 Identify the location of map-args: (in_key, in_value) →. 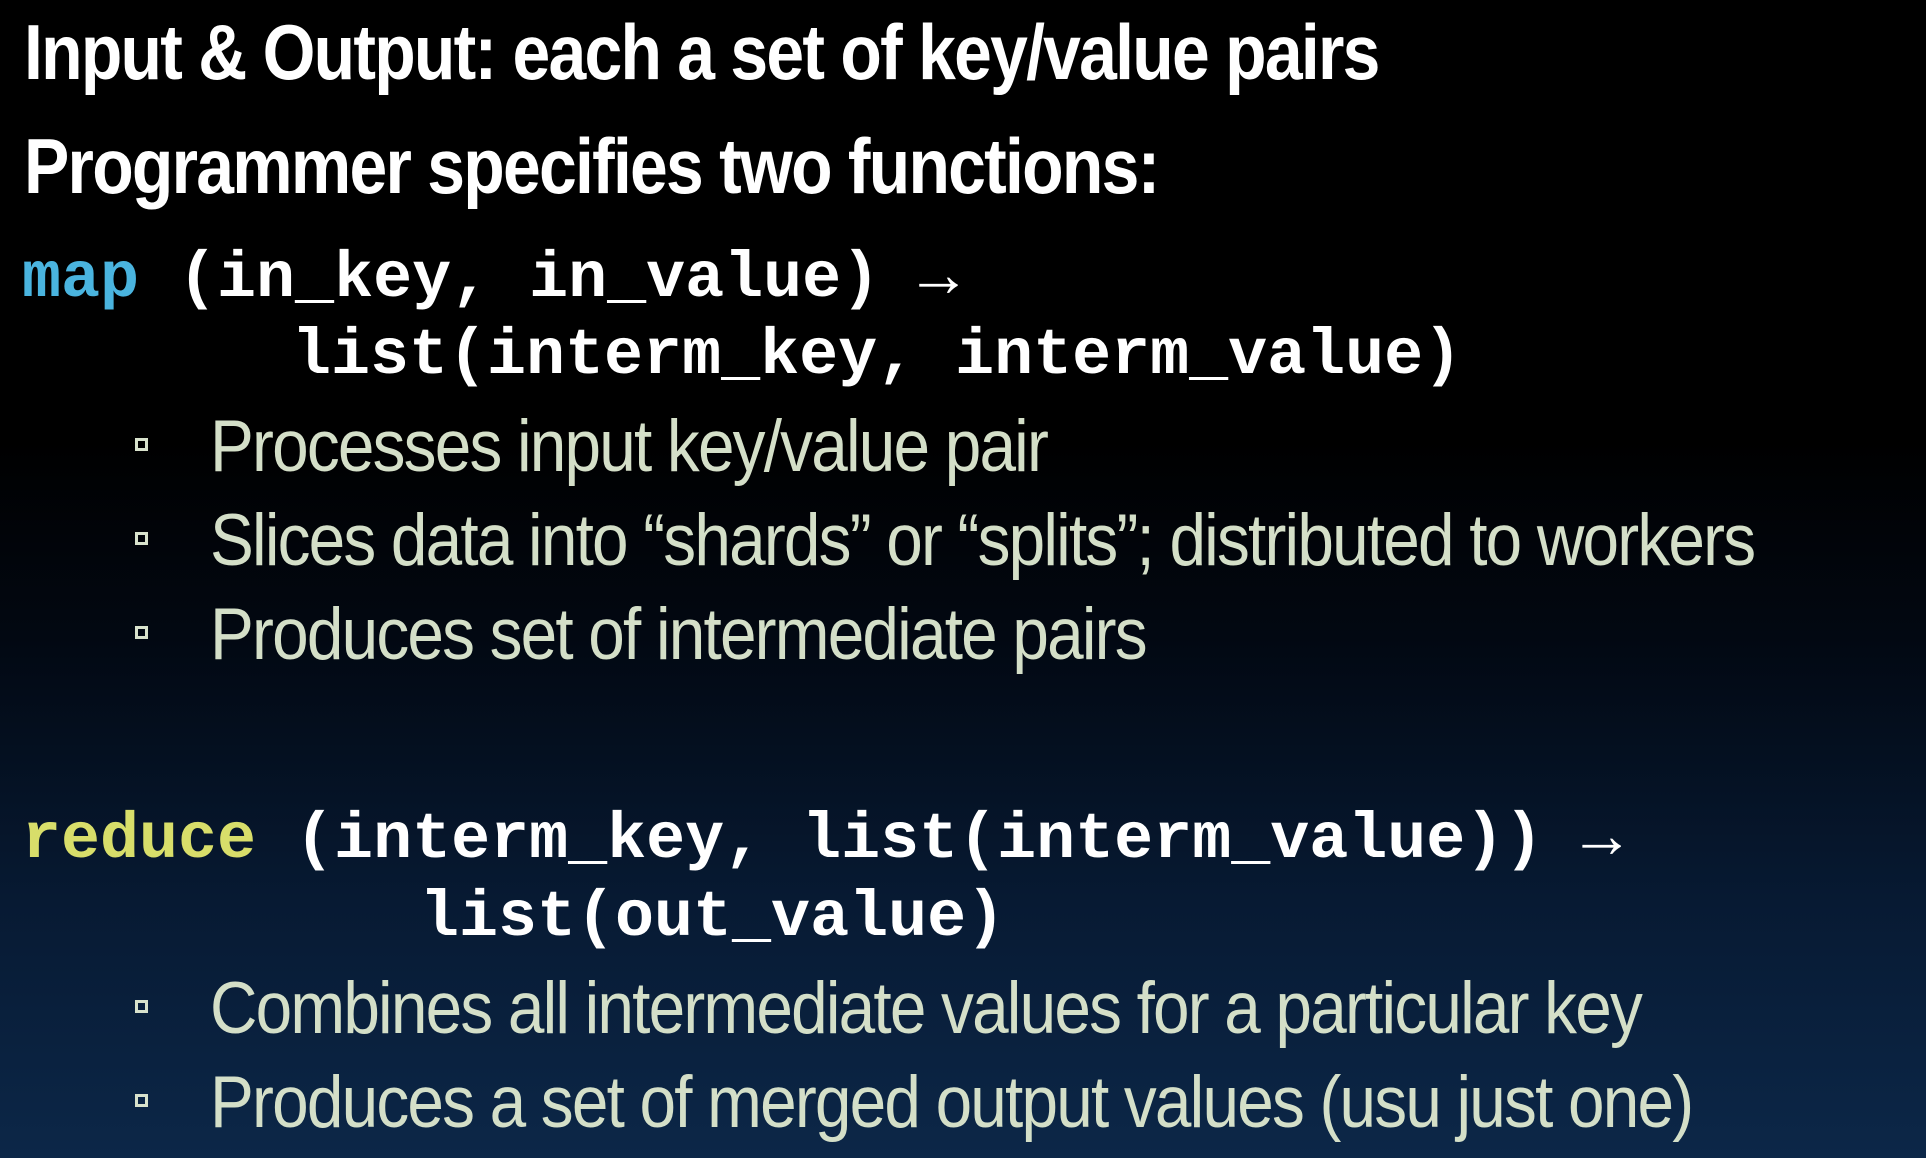
(549, 279).